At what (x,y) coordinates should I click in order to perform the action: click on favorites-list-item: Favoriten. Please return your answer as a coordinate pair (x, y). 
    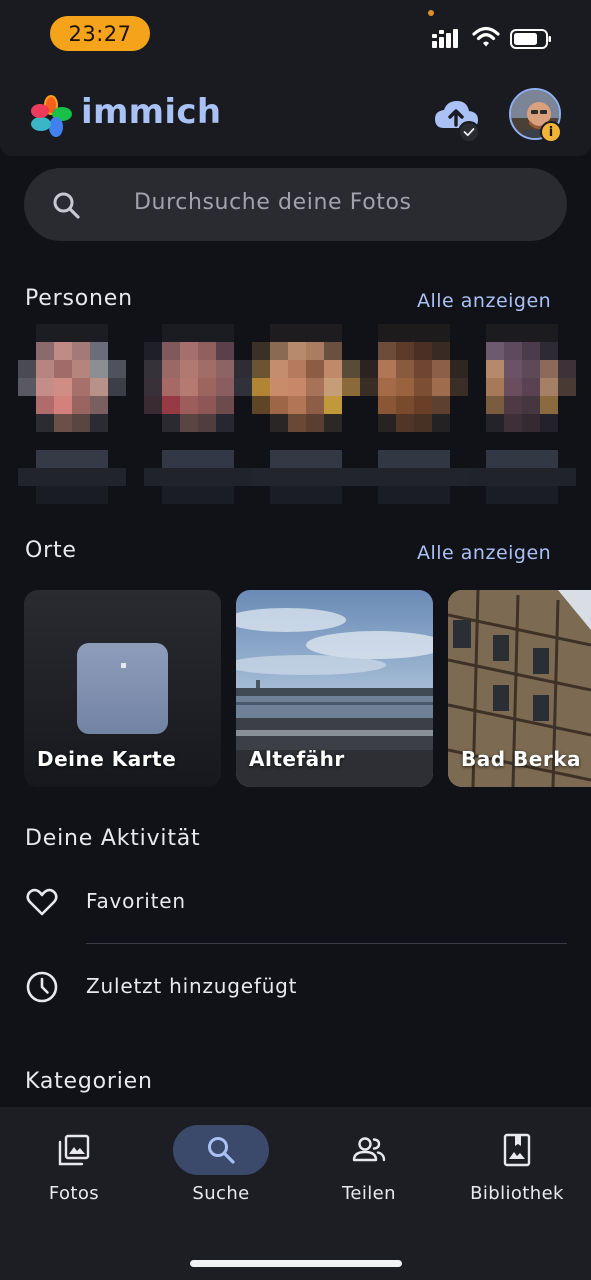
    Looking at the image, I should click on (295, 902).